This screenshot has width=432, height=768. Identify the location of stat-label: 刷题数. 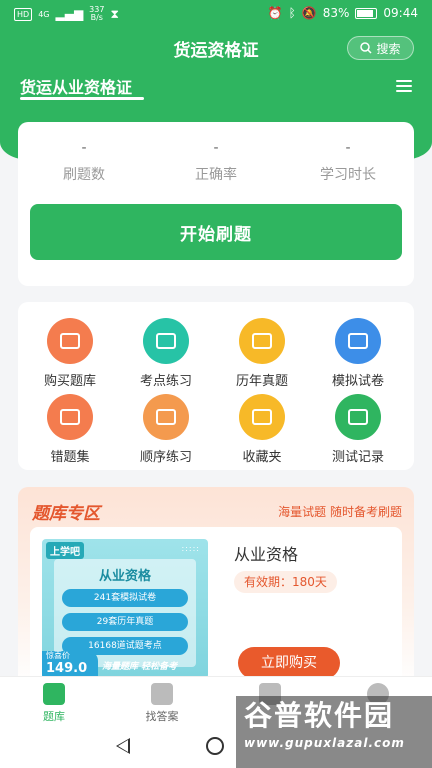
(84, 175).